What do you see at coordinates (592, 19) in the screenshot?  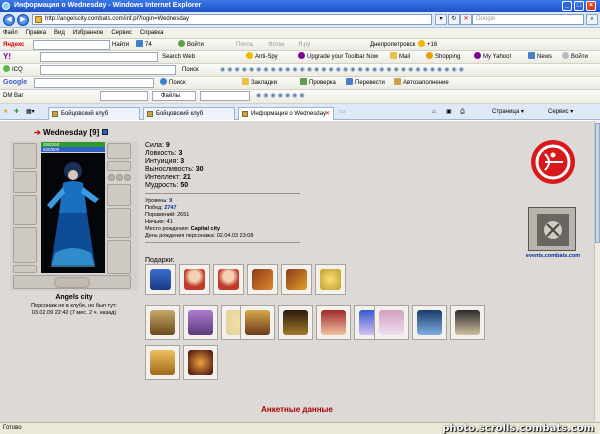 I see `search-button: ⌕` at bounding box center [592, 19].